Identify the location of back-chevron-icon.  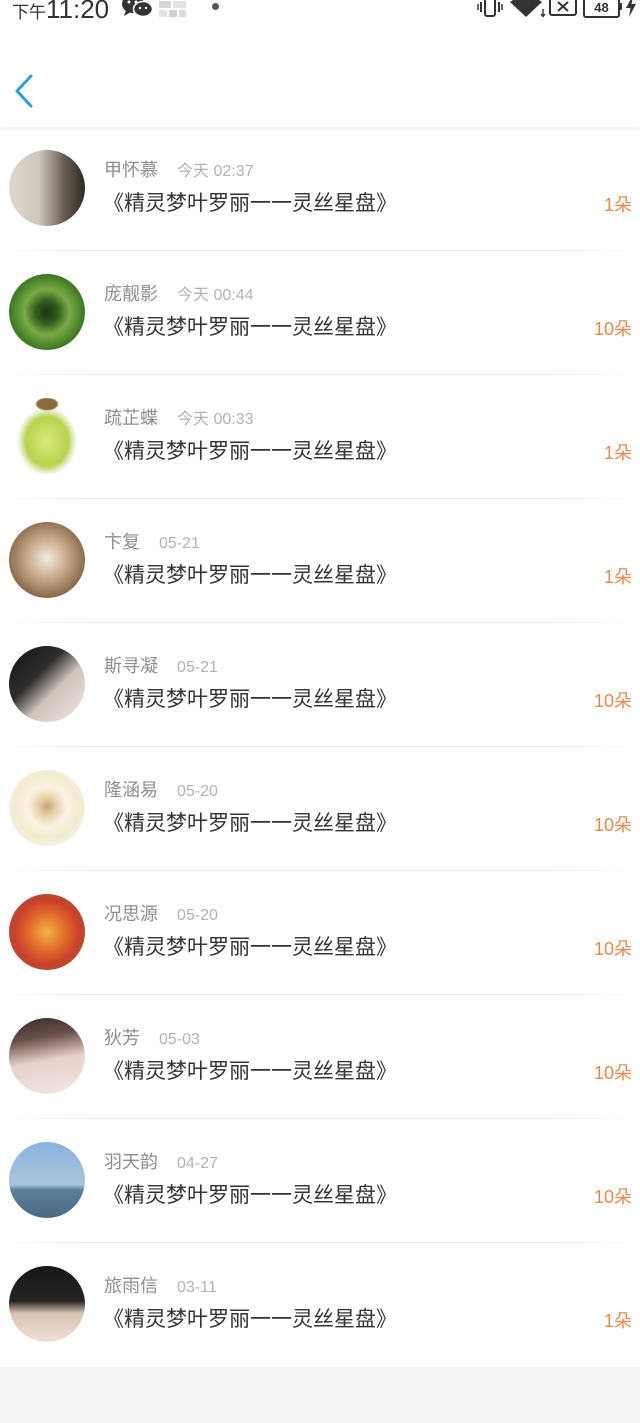
(24, 91).